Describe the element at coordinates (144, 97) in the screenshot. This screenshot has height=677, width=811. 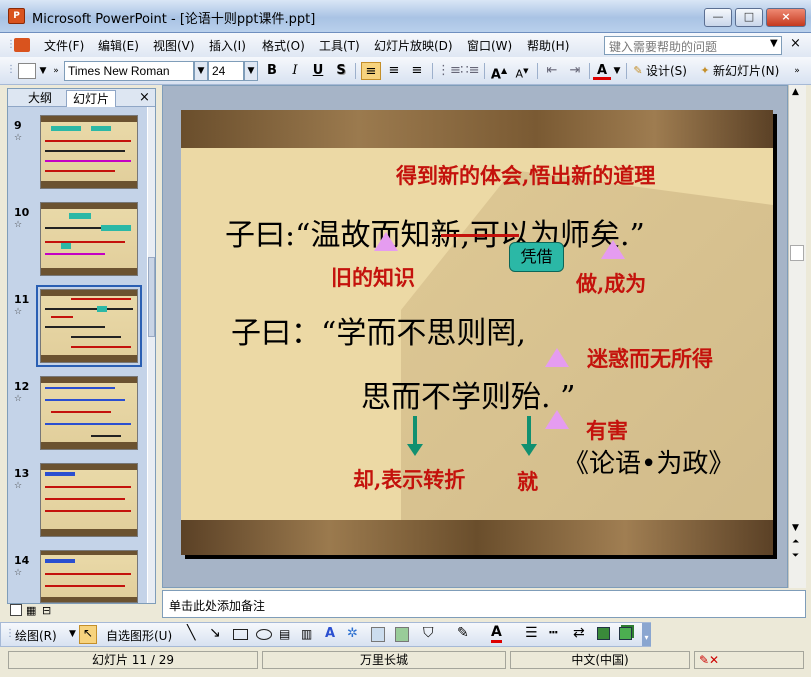
I see `panel-close-icon: ×` at that location.